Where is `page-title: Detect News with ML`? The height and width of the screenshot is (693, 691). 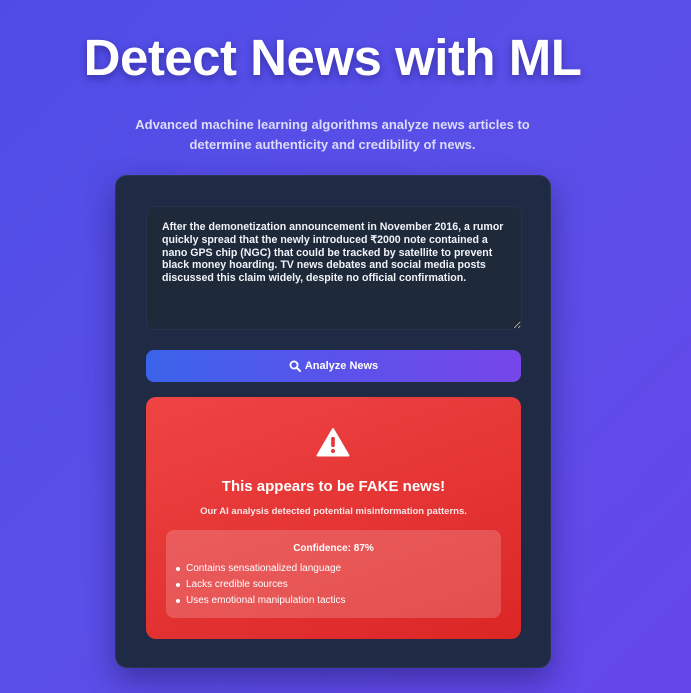 page-title: Detect News with ML is located at coordinates (332, 57).